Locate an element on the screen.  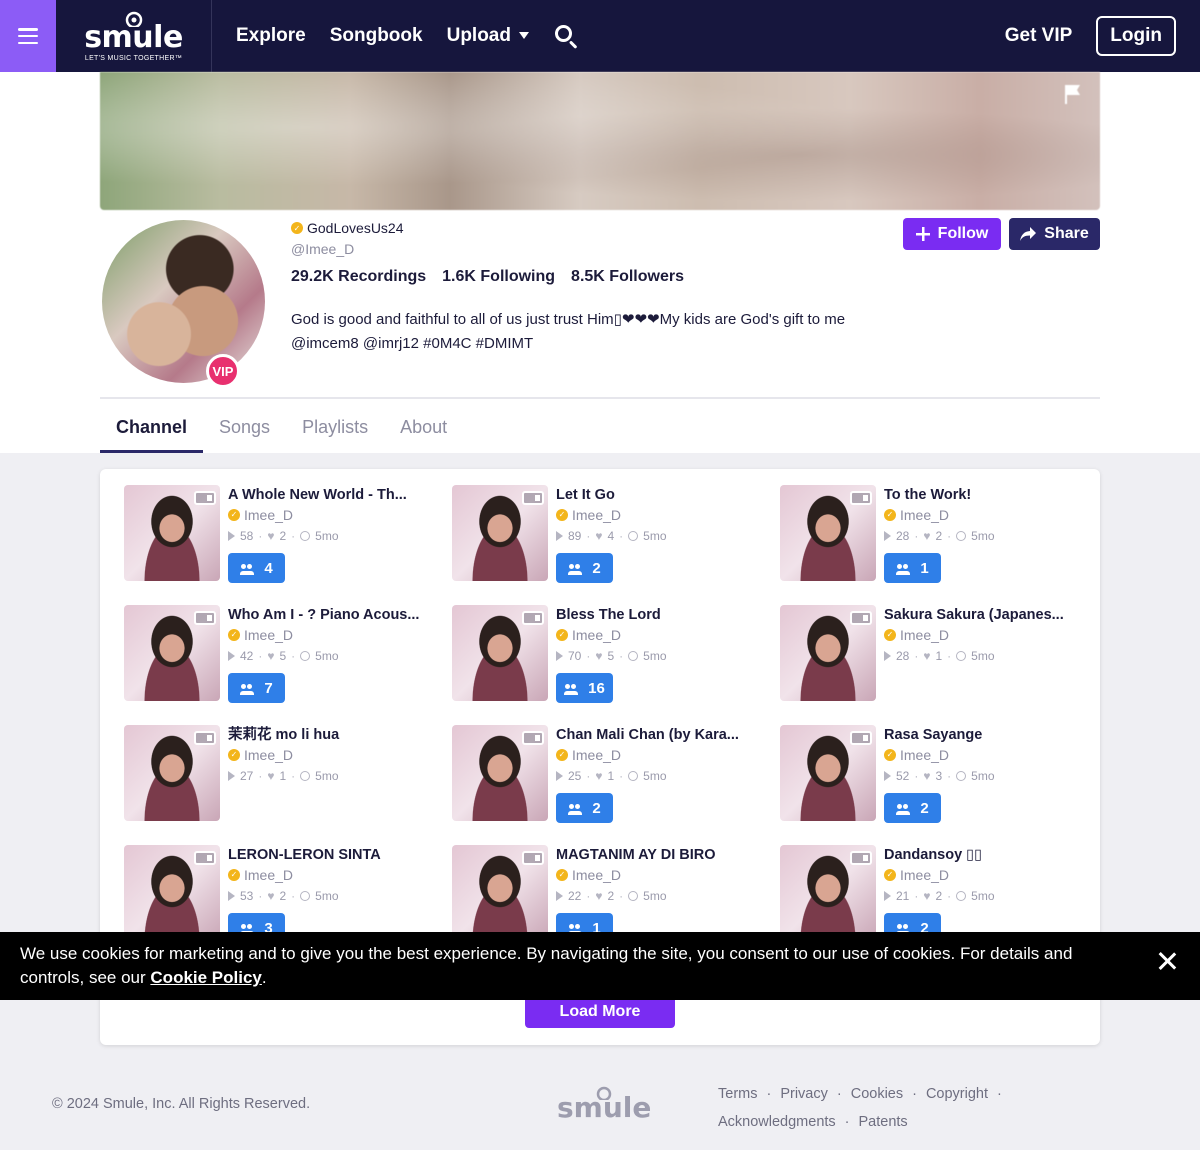
recording-title: Dandansoy ▯▯ is located at coordinates (989, 855).